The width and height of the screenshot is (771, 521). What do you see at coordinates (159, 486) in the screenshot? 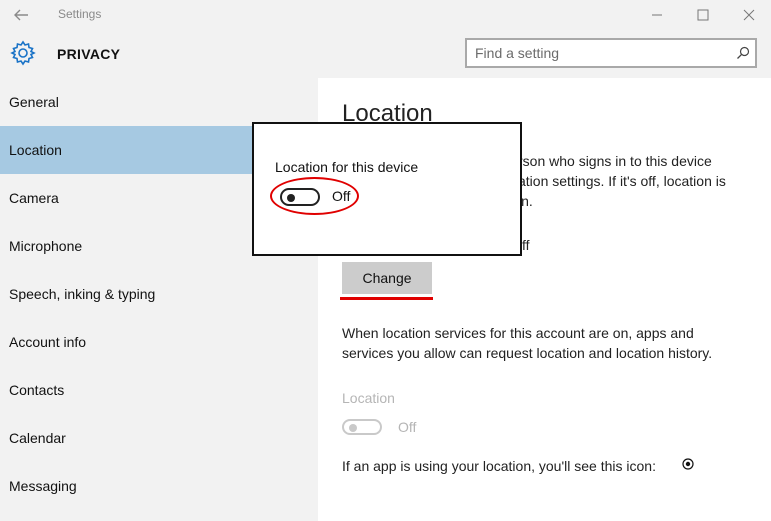
I see `sidebar-item-messaging: Messaging` at bounding box center [159, 486].